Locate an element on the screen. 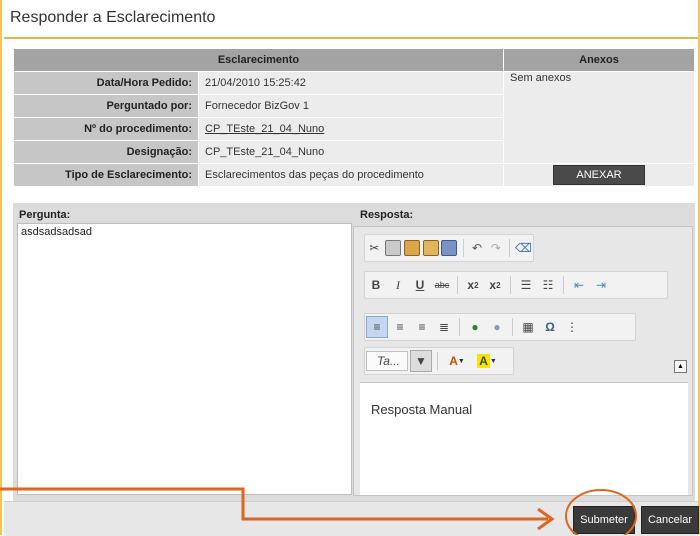  undo-icon: ↶ is located at coordinates (477, 248).